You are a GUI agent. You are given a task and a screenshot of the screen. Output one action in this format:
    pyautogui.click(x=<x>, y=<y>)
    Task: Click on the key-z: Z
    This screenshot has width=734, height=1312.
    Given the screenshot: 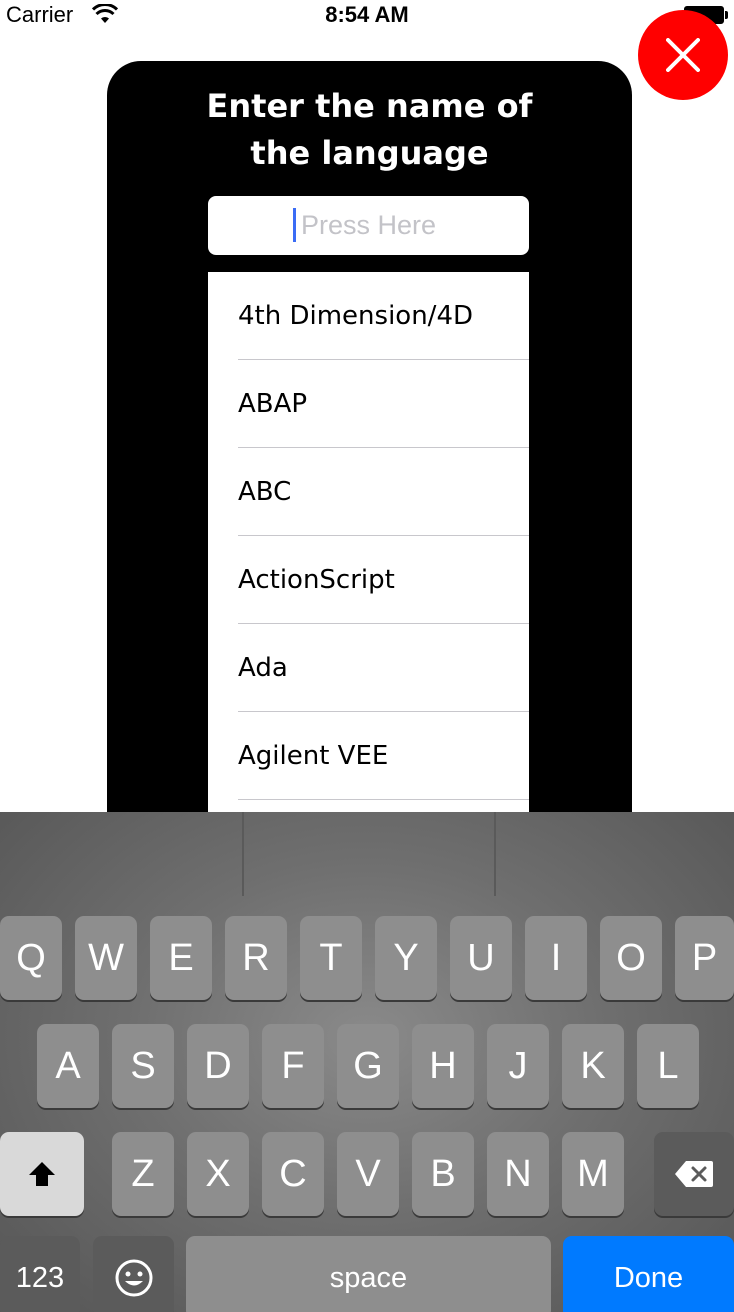 What is the action you would take?
    pyautogui.click(x=143, y=1174)
    